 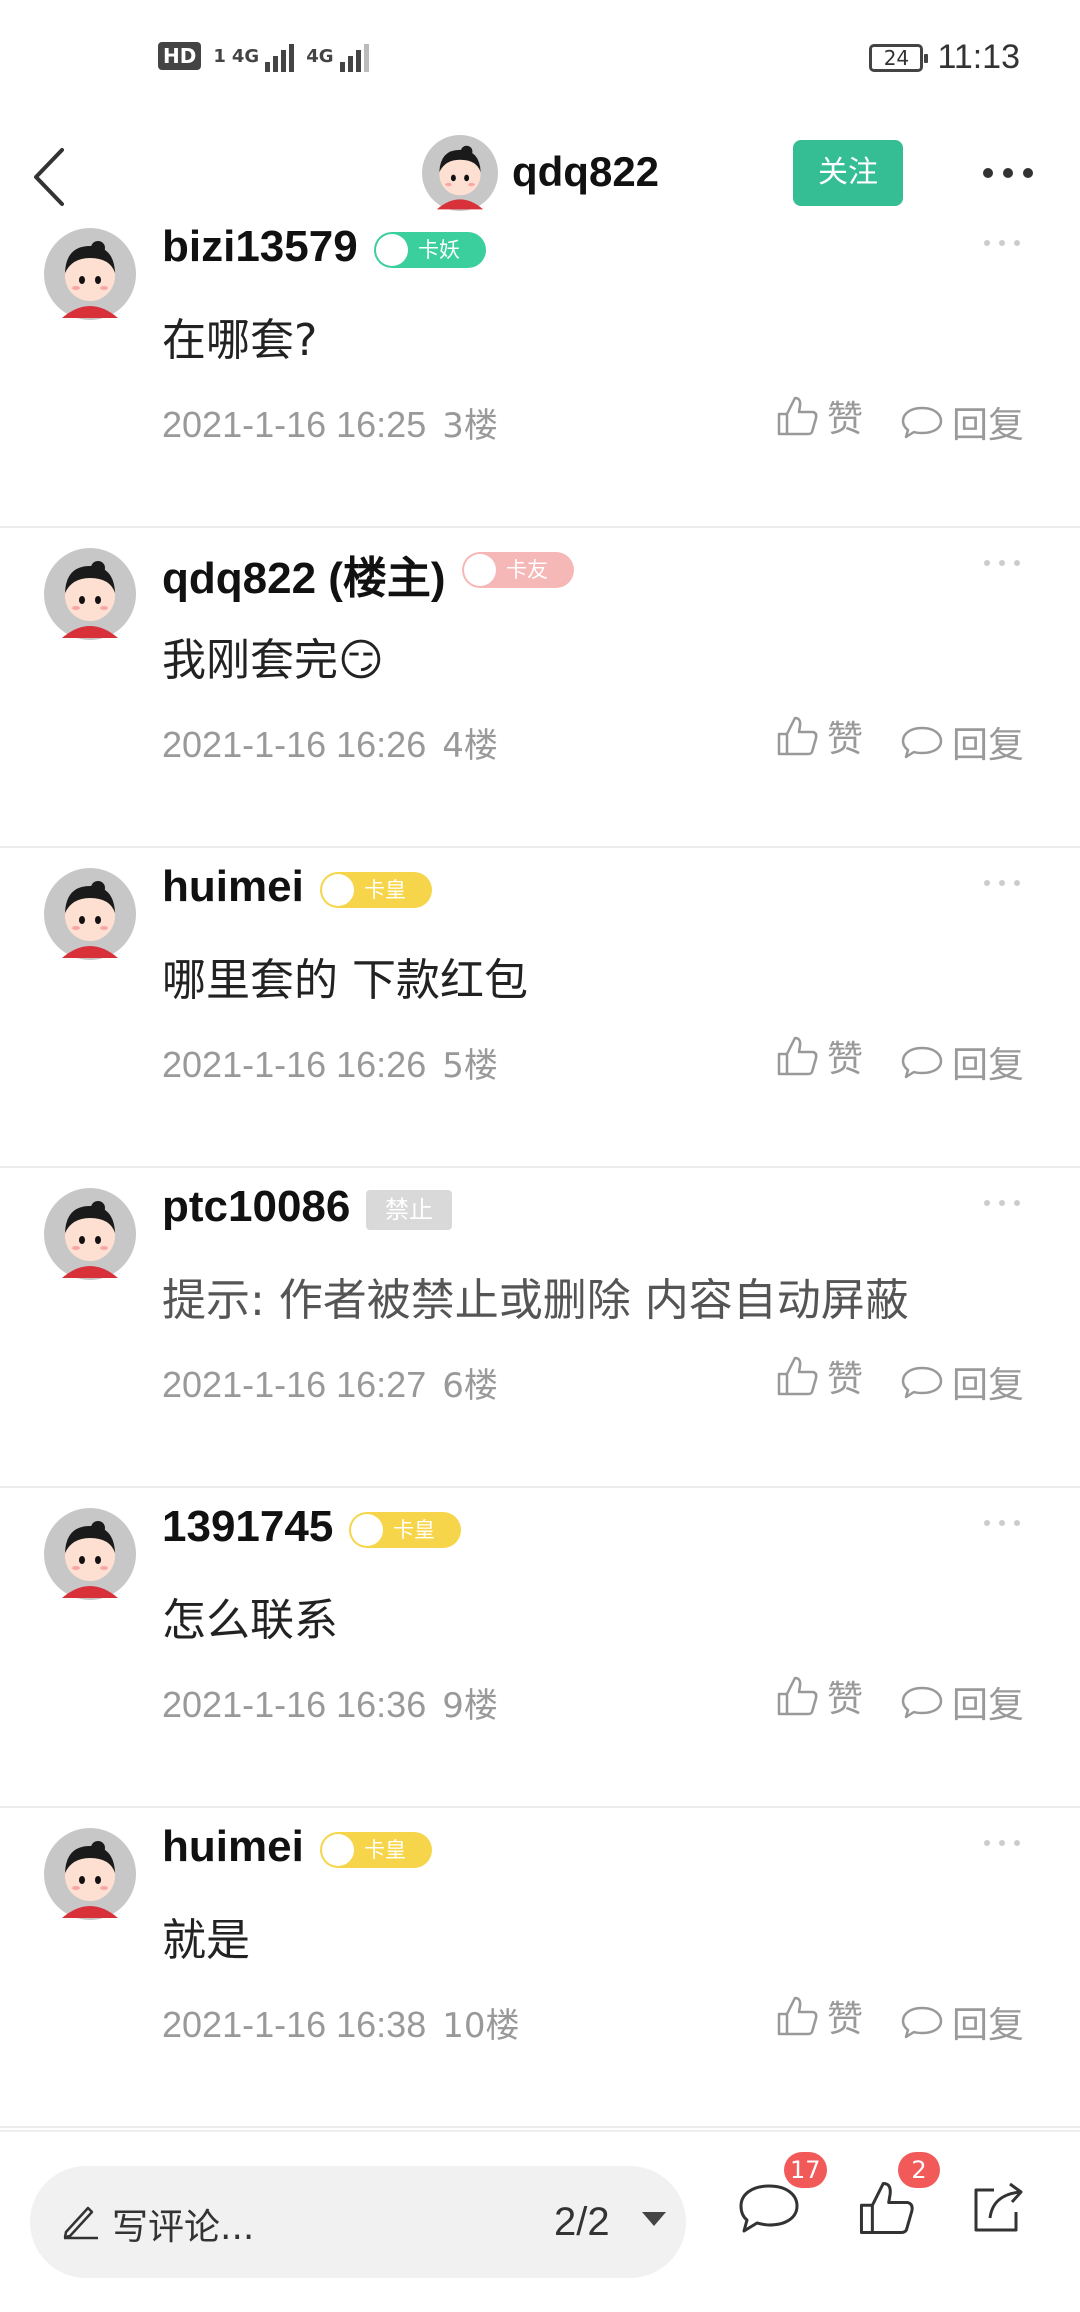 I want to click on author-username: qdq822, so click(x=585, y=172).